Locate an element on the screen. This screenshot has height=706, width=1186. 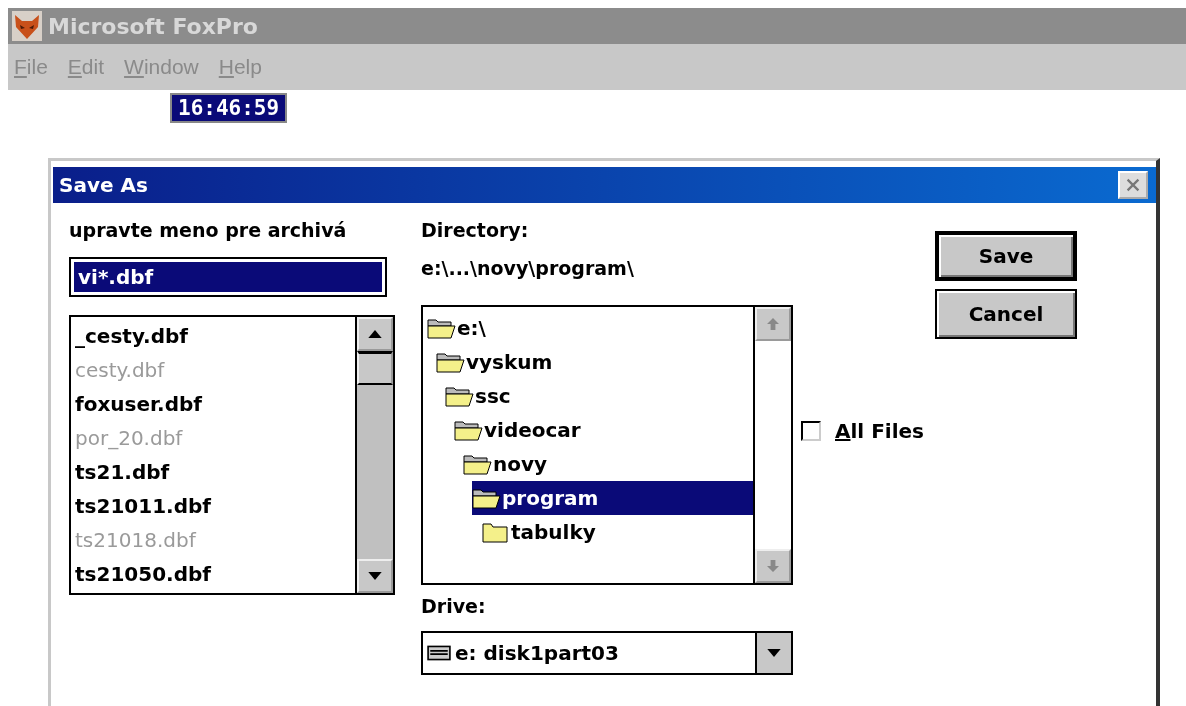
file-name-label: upravte meno pre archivá is located at coordinates (208, 231).